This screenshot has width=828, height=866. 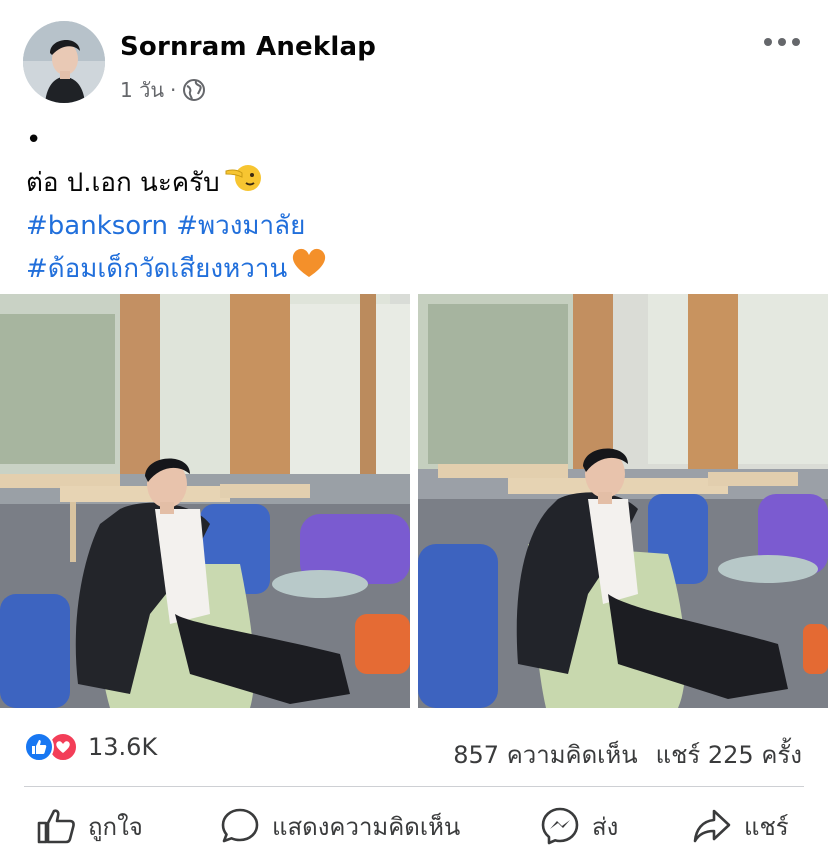 What do you see at coordinates (712, 826) in the screenshot?
I see `share-arrow-icon` at bounding box center [712, 826].